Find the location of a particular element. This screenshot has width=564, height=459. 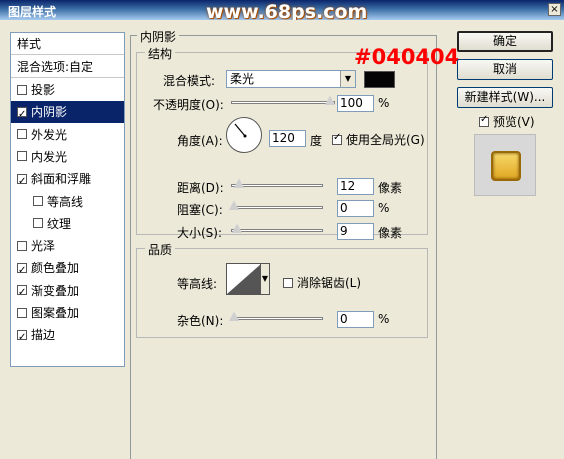

global-light-check-icon is located at coordinates (337, 138).